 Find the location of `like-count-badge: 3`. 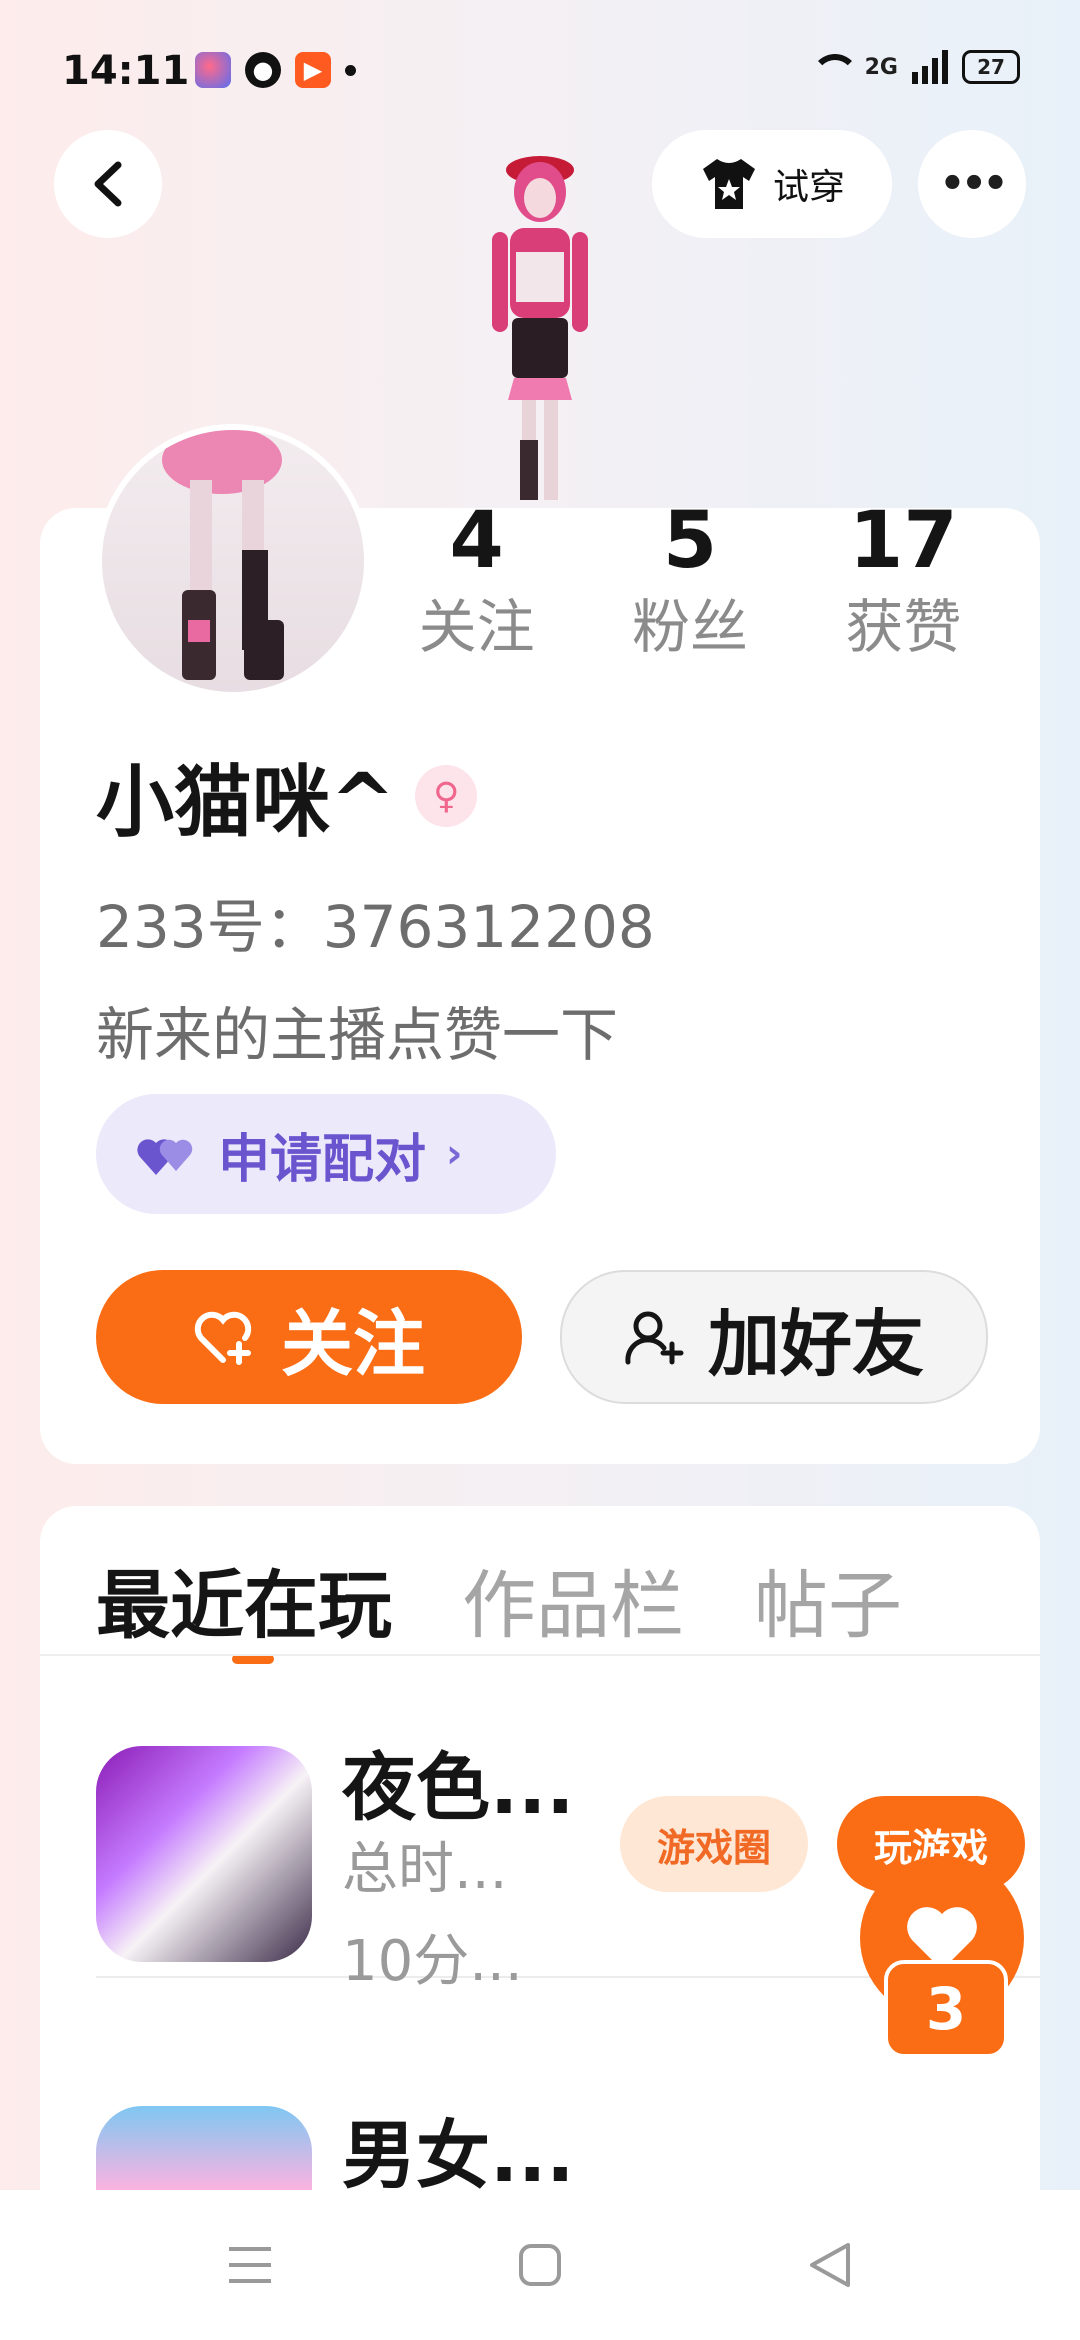

like-count-badge: 3 is located at coordinates (946, 2009).